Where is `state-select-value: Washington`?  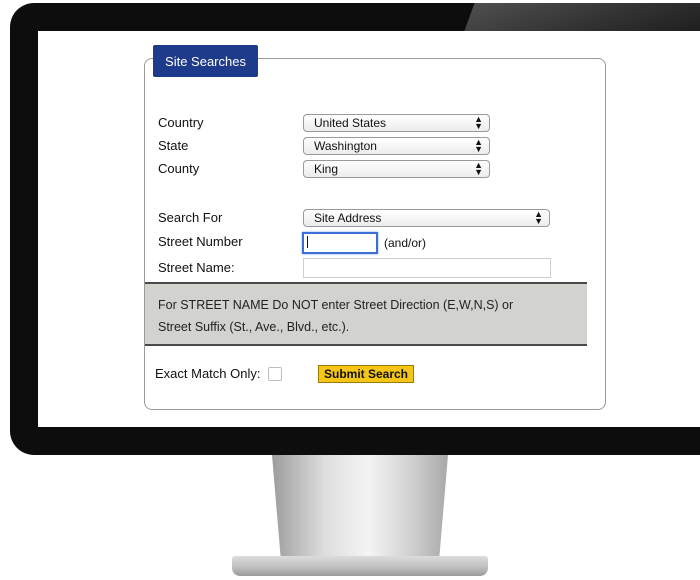 state-select-value: Washington is located at coordinates (345, 146).